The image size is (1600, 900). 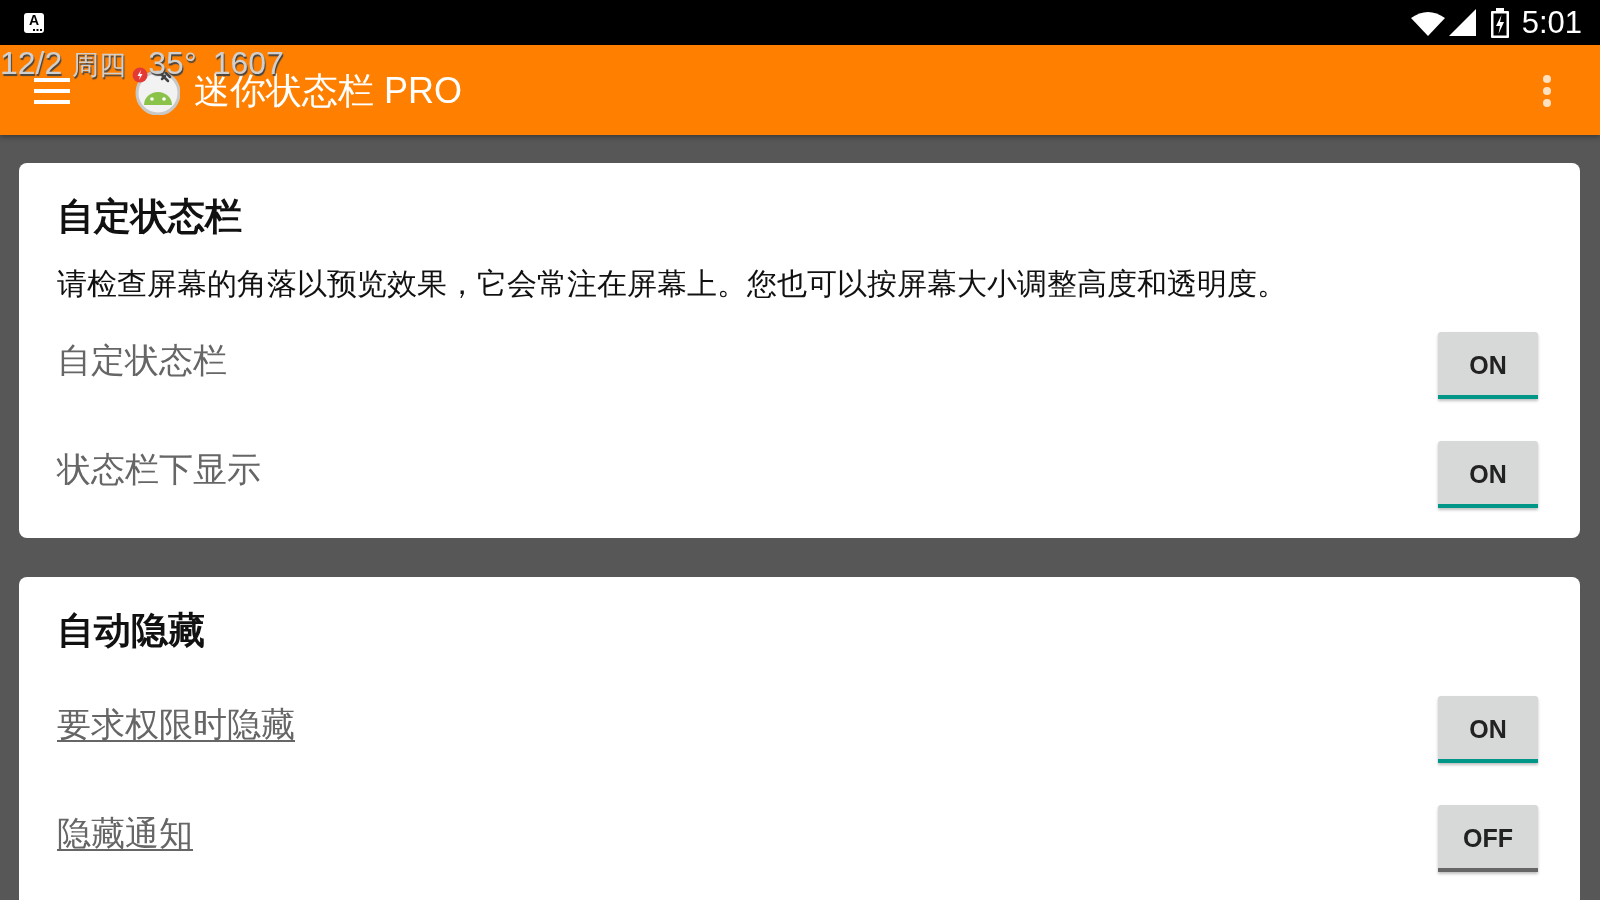 I want to click on notification-icon: A, so click(x=34, y=22).